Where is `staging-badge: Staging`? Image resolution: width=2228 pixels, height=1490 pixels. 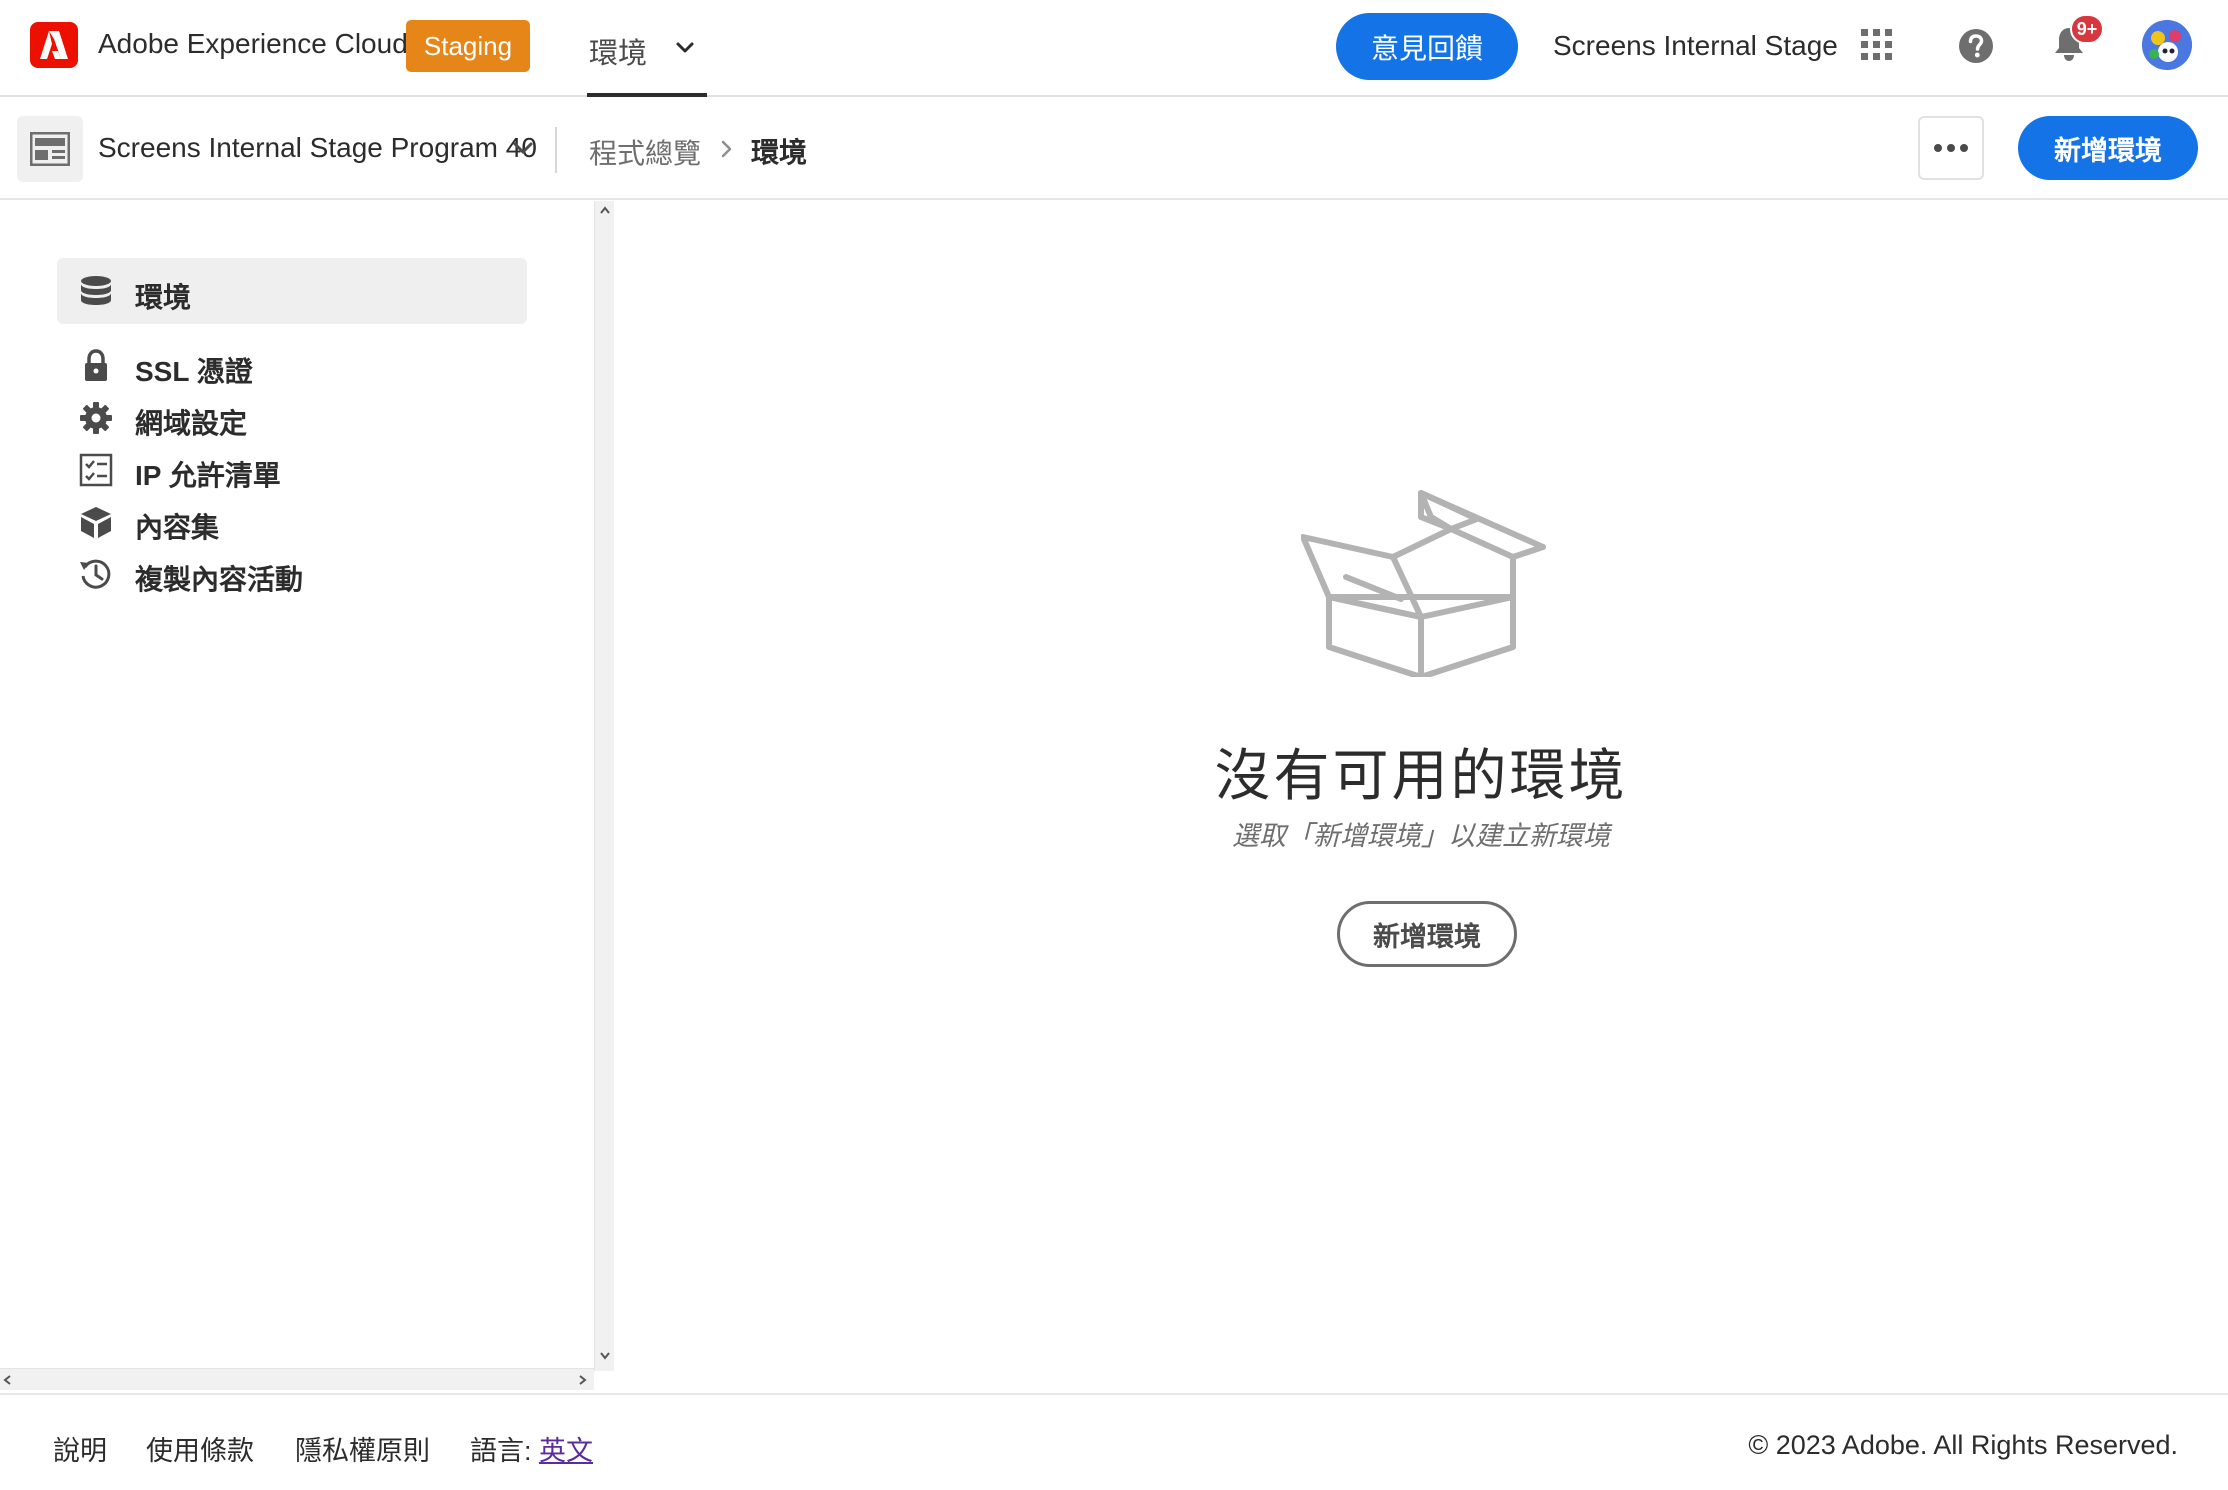 staging-badge: Staging is located at coordinates (468, 46).